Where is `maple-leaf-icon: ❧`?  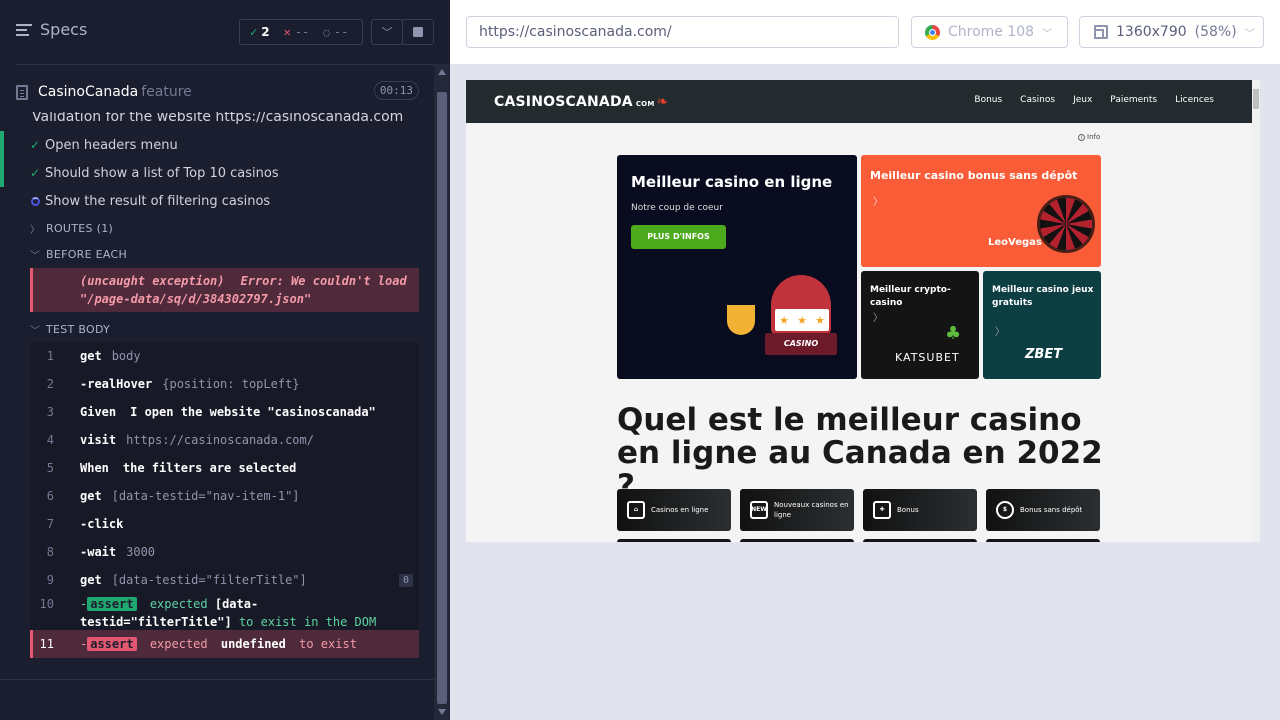 maple-leaf-icon: ❧ is located at coordinates (662, 102).